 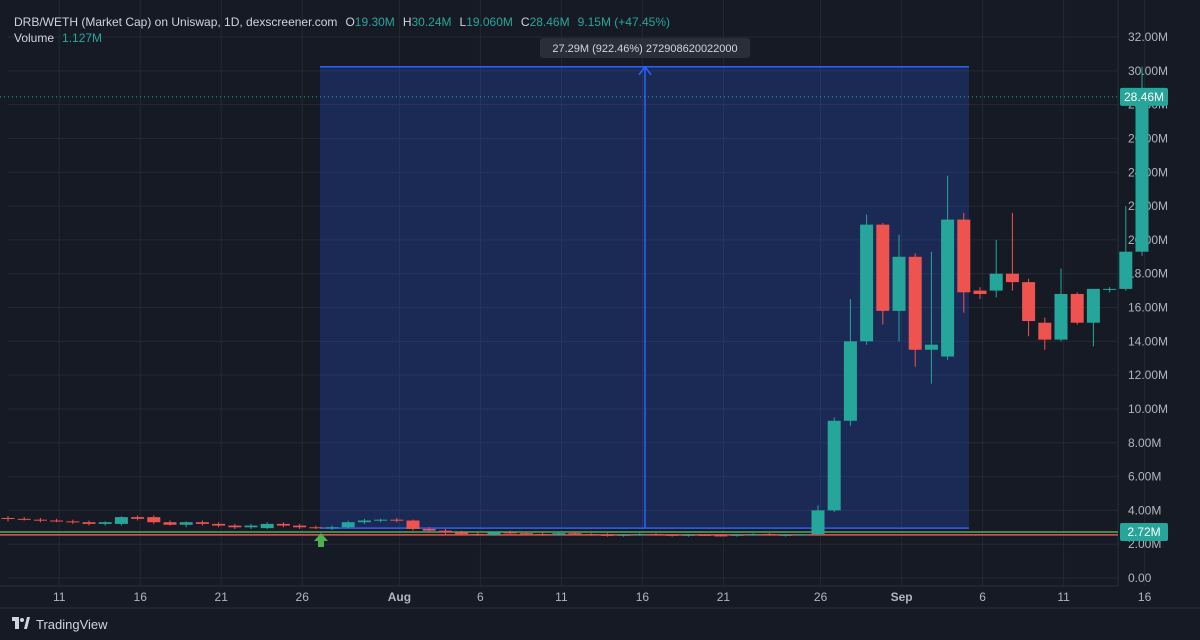 What do you see at coordinates (374, 22) in the screenshot?
I see `legend-open-value: 19.30M` at bounding box center [374, 22].